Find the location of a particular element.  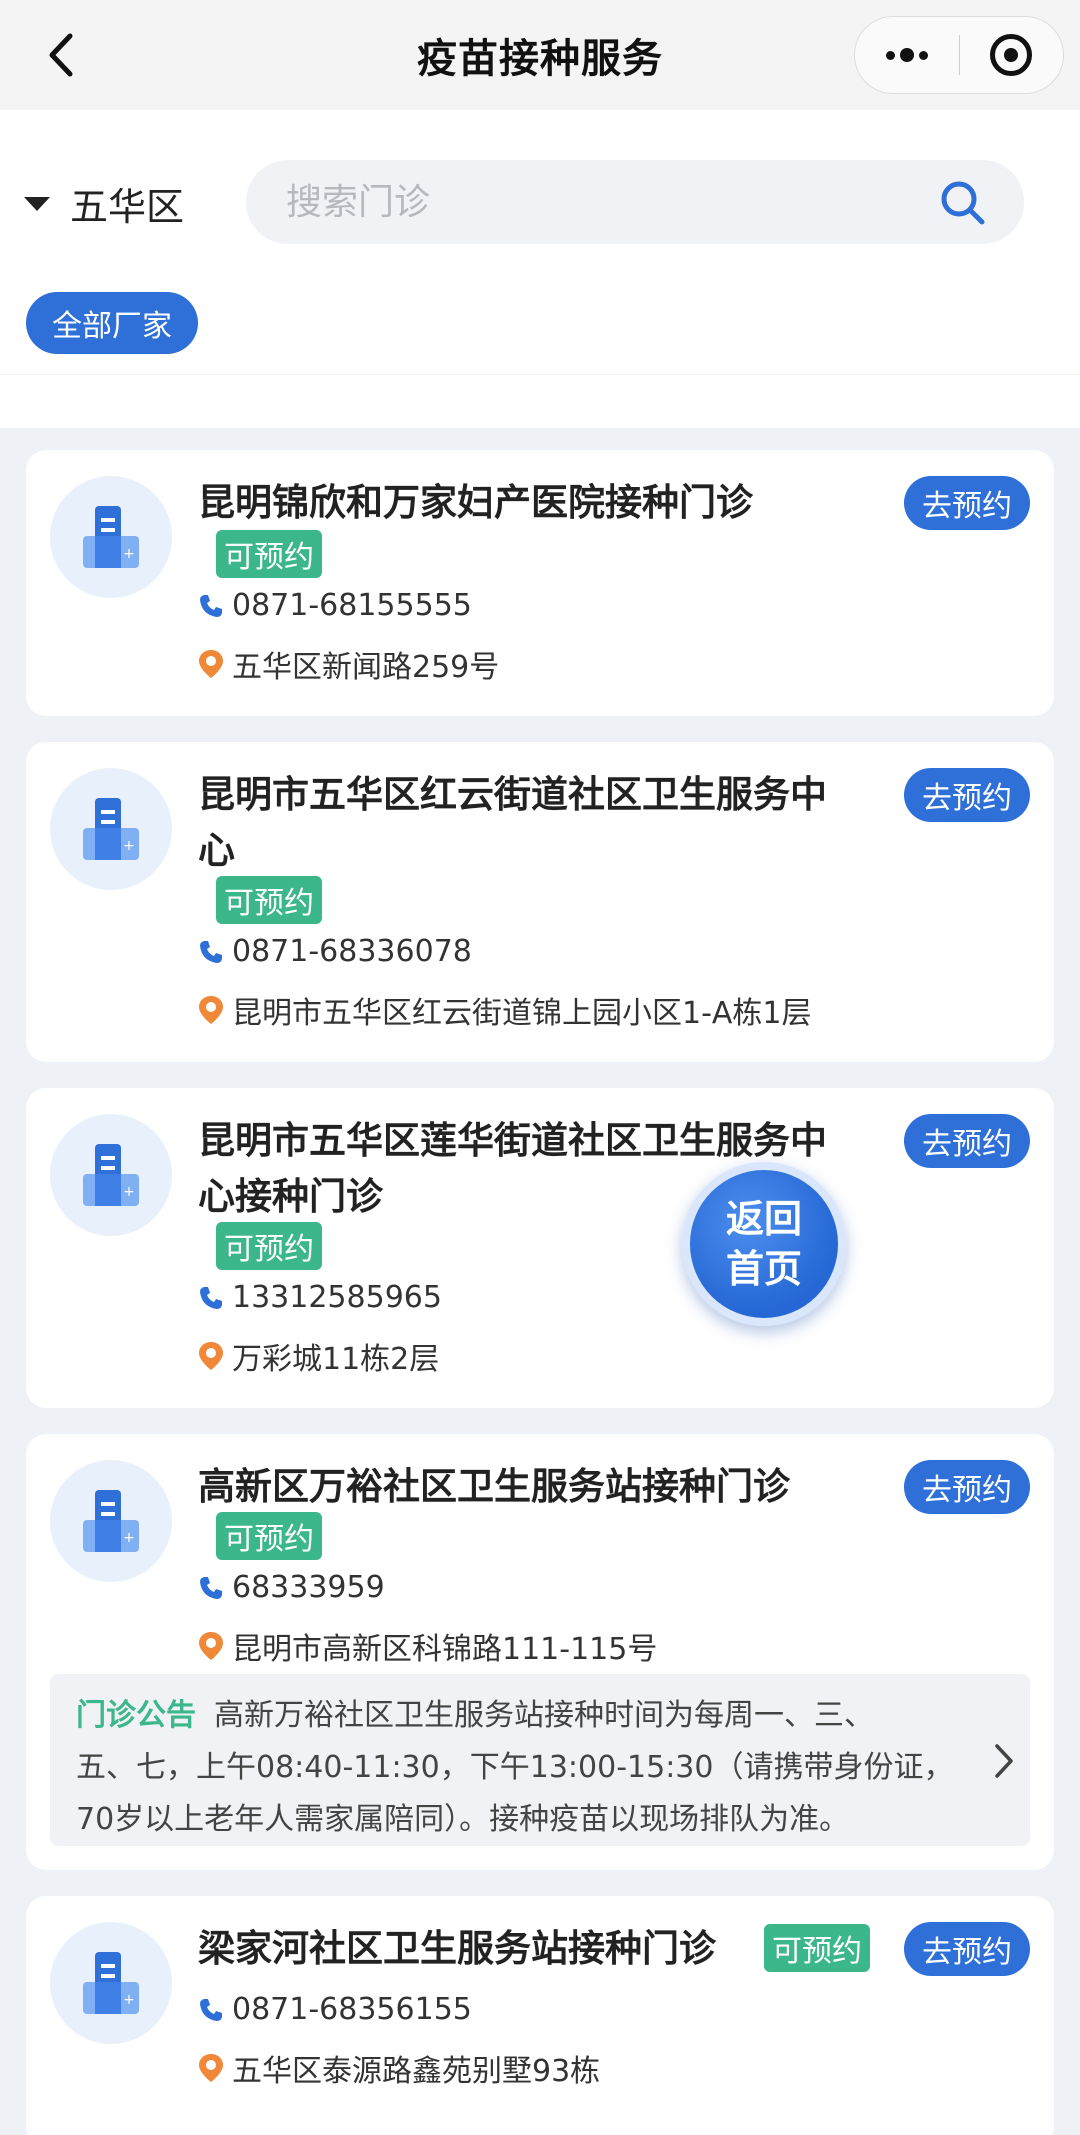

clinic-name-line1: 昆明市五华区红云街道社区卫生服务中 is located at coordinates (512, 794).